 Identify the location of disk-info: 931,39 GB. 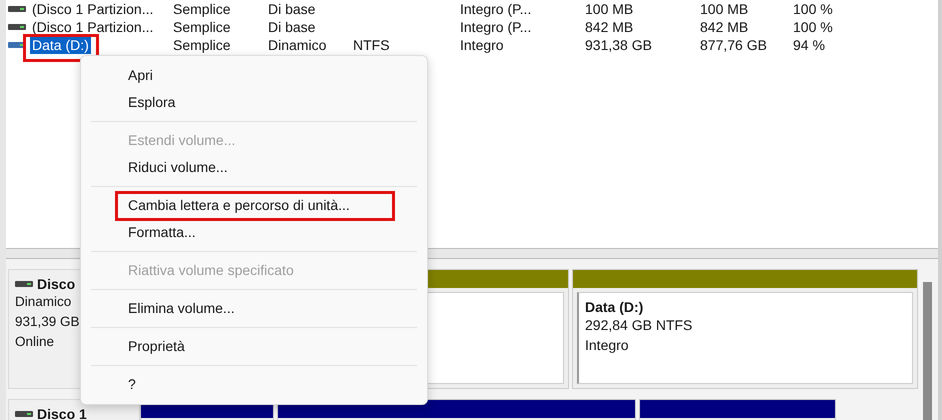
(48, 322).